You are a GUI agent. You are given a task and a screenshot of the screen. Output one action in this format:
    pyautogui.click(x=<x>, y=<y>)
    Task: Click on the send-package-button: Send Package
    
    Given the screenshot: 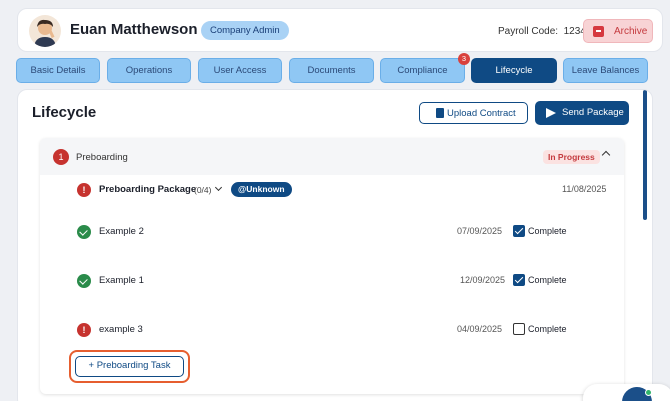 What is the action you would take?
    pyautogui.click(x=582, y=113)
    